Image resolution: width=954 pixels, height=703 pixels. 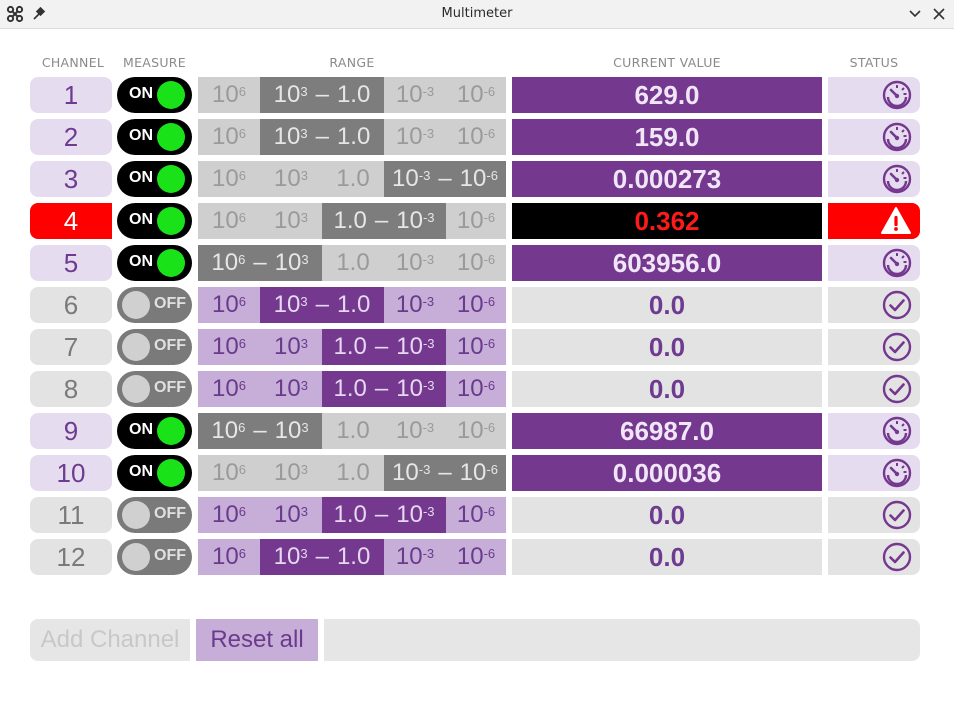 I want to click on current-value: 629.0, so click(x=667, y=95).